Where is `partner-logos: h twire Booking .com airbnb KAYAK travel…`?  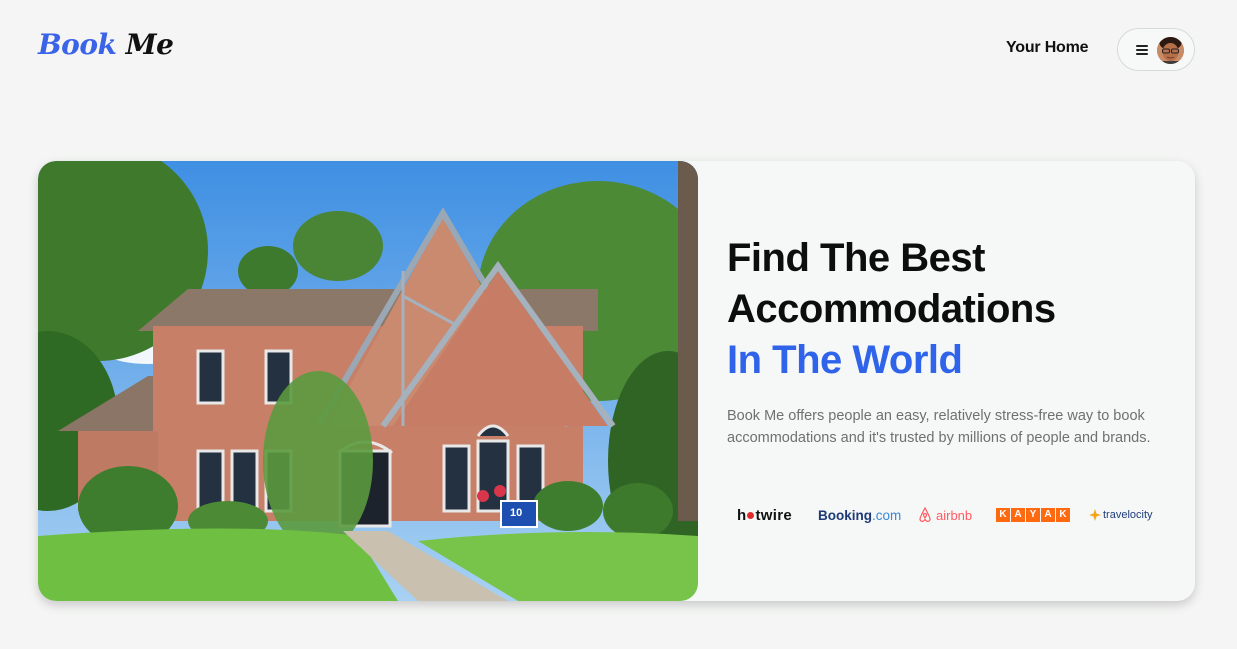 partner-logos: h twire Booking .com airbnb KAYAK travel… is located at coordinates (952, 516).